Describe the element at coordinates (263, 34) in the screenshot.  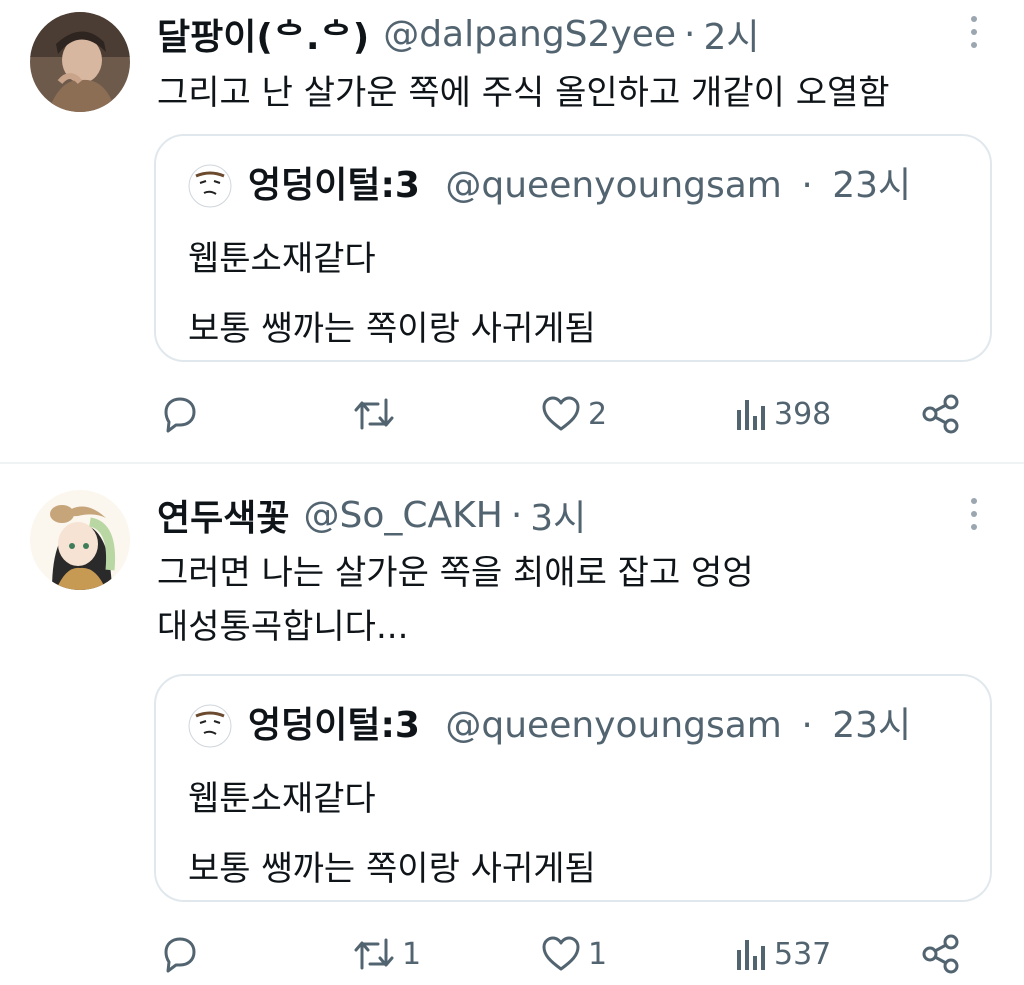
I see `display-name: 달팡이(ᅌ.ᅌ)` at that location.